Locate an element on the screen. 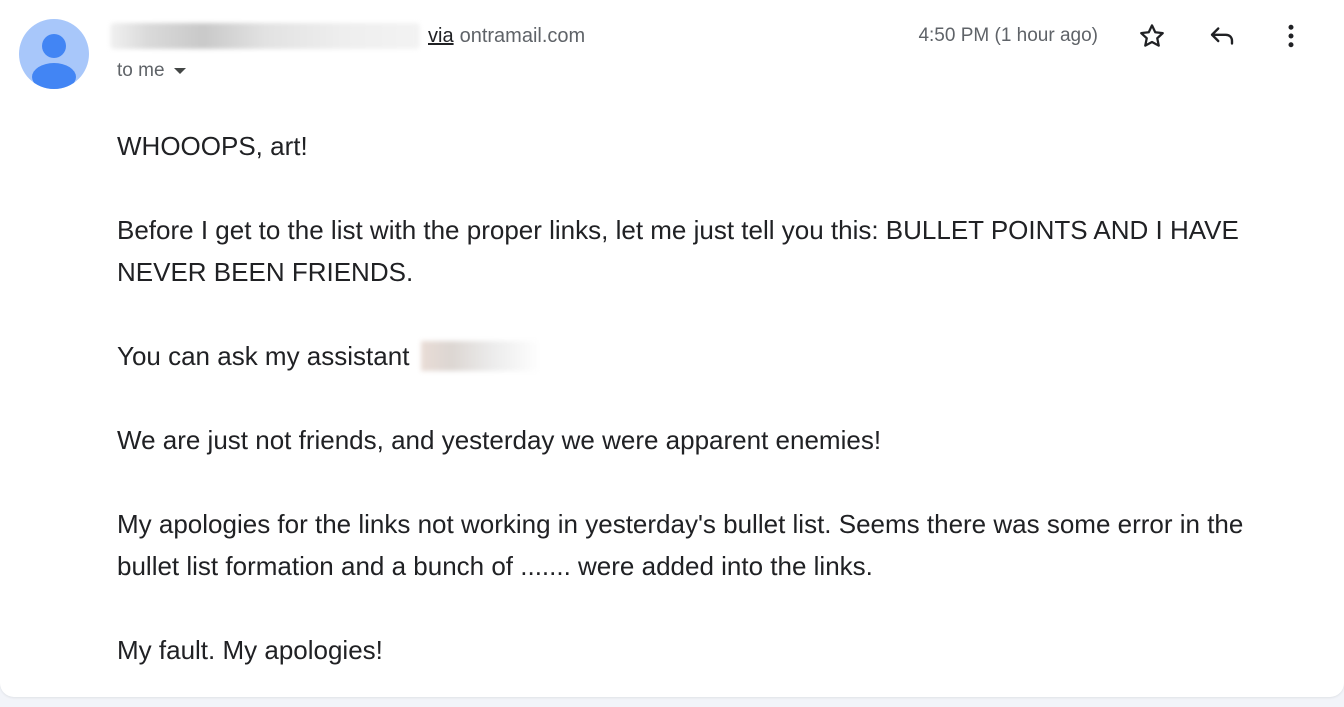 This screenshot has height=707, width=1344. recipient-label: to me is located at coordinates (141, 70).